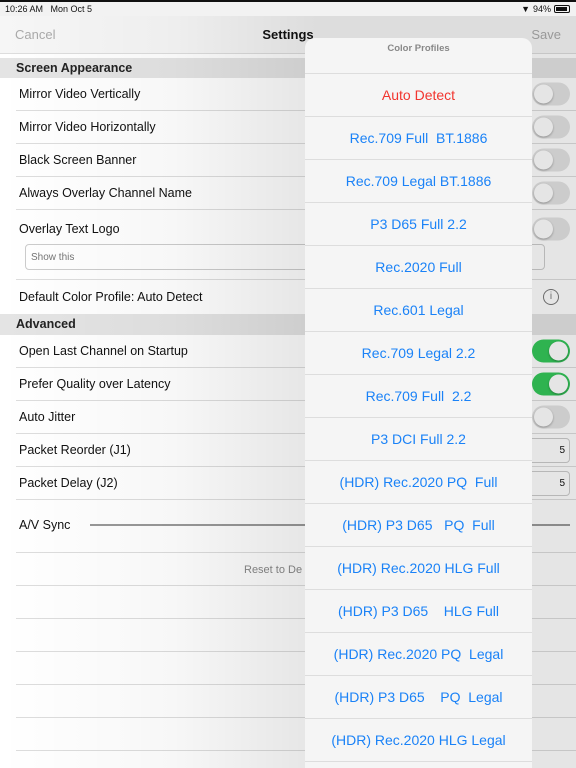  What do you see at coordinates (80, 94) in the screenshot?
I see `row-label: Mirror Video Vertically` at bounding box center [80, 94].